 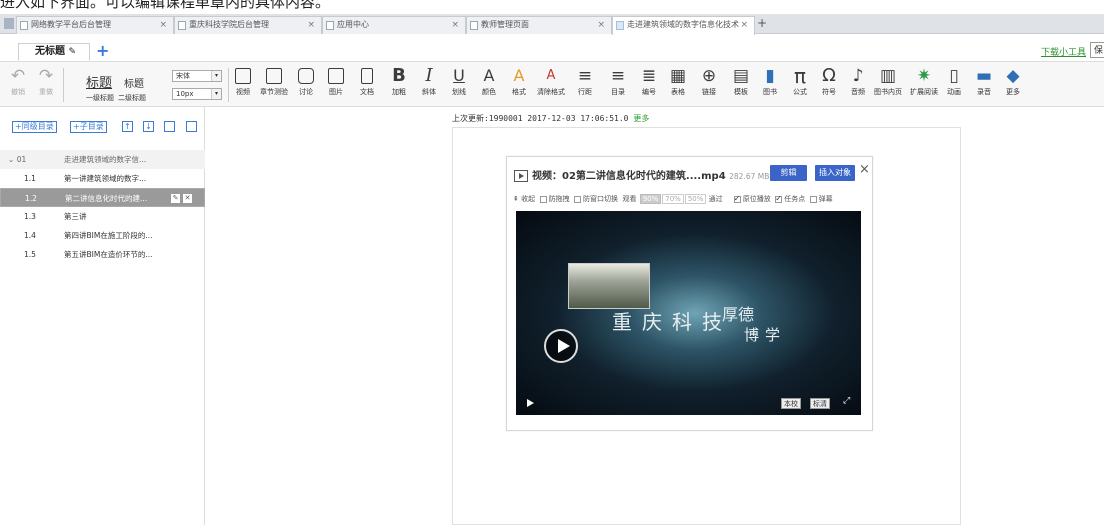 I want to click on inplace-play-checkbox, so click(x=737, y=198).